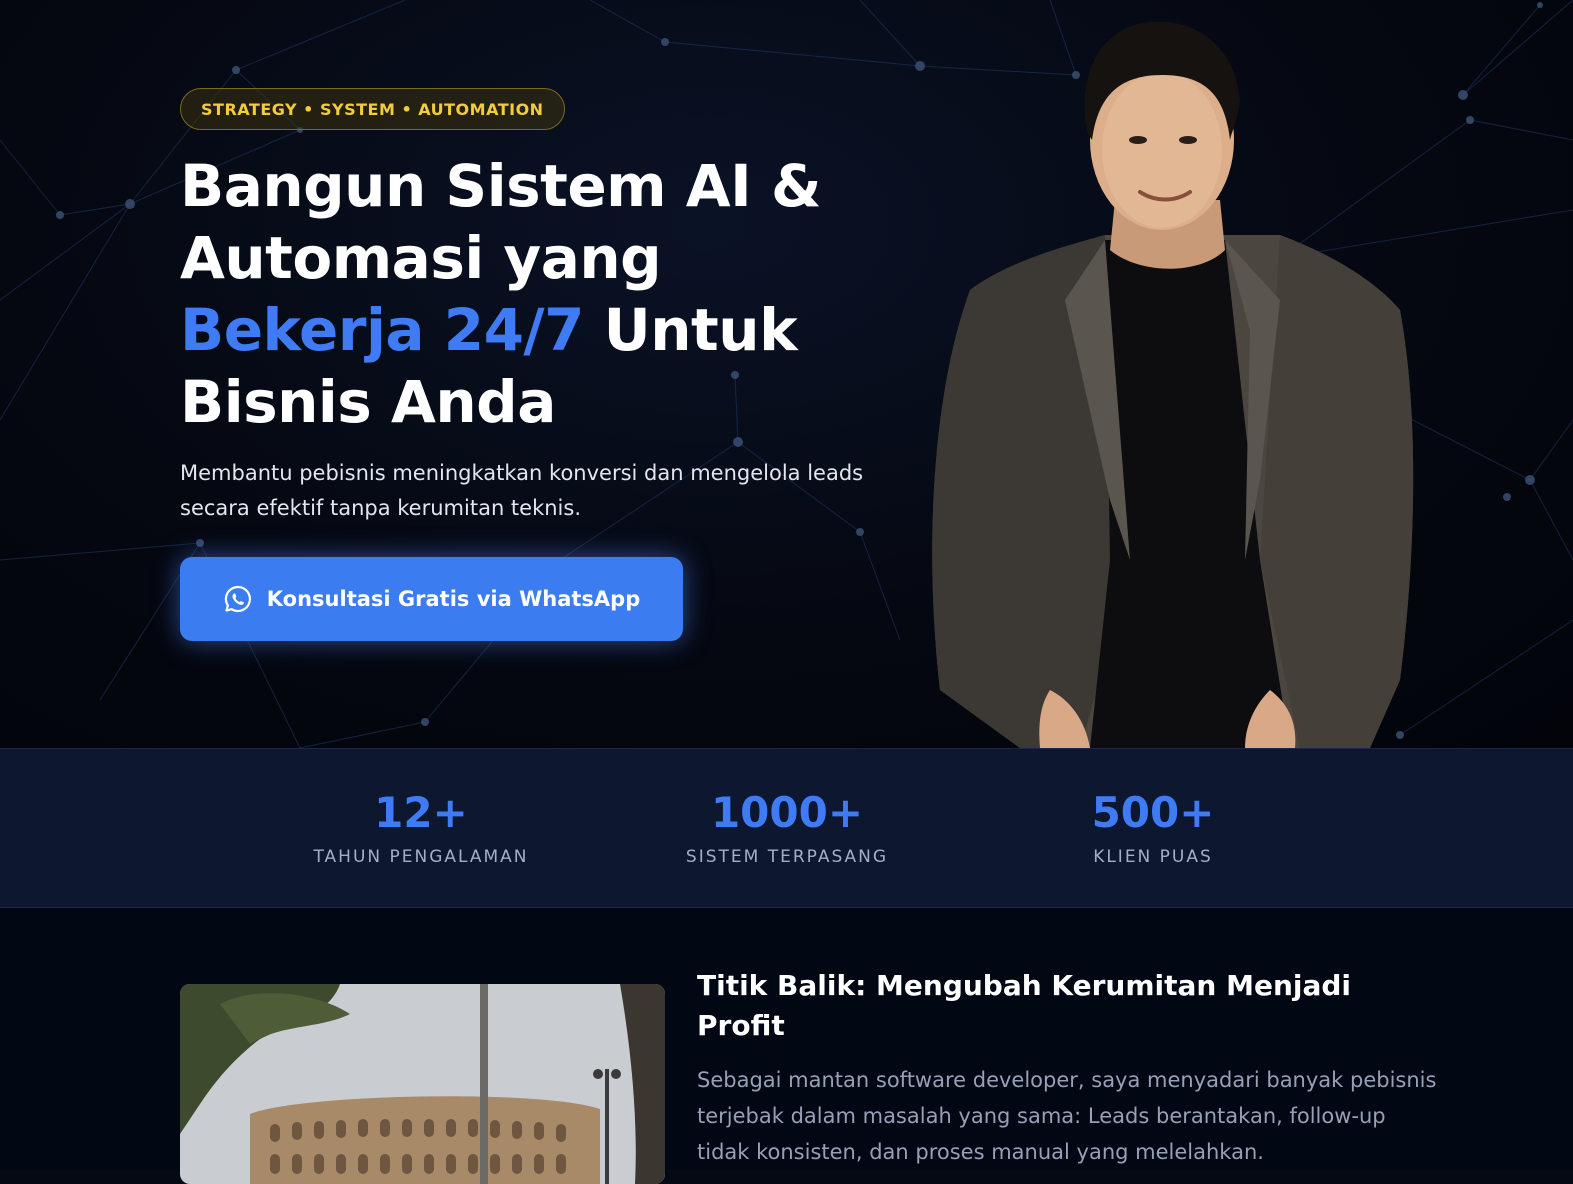  What do you see at coordinates (501, 186) in the screenshot?
I see `hero-title-line1: Bangun Sistem AI &` at bounding box center [501, 186].